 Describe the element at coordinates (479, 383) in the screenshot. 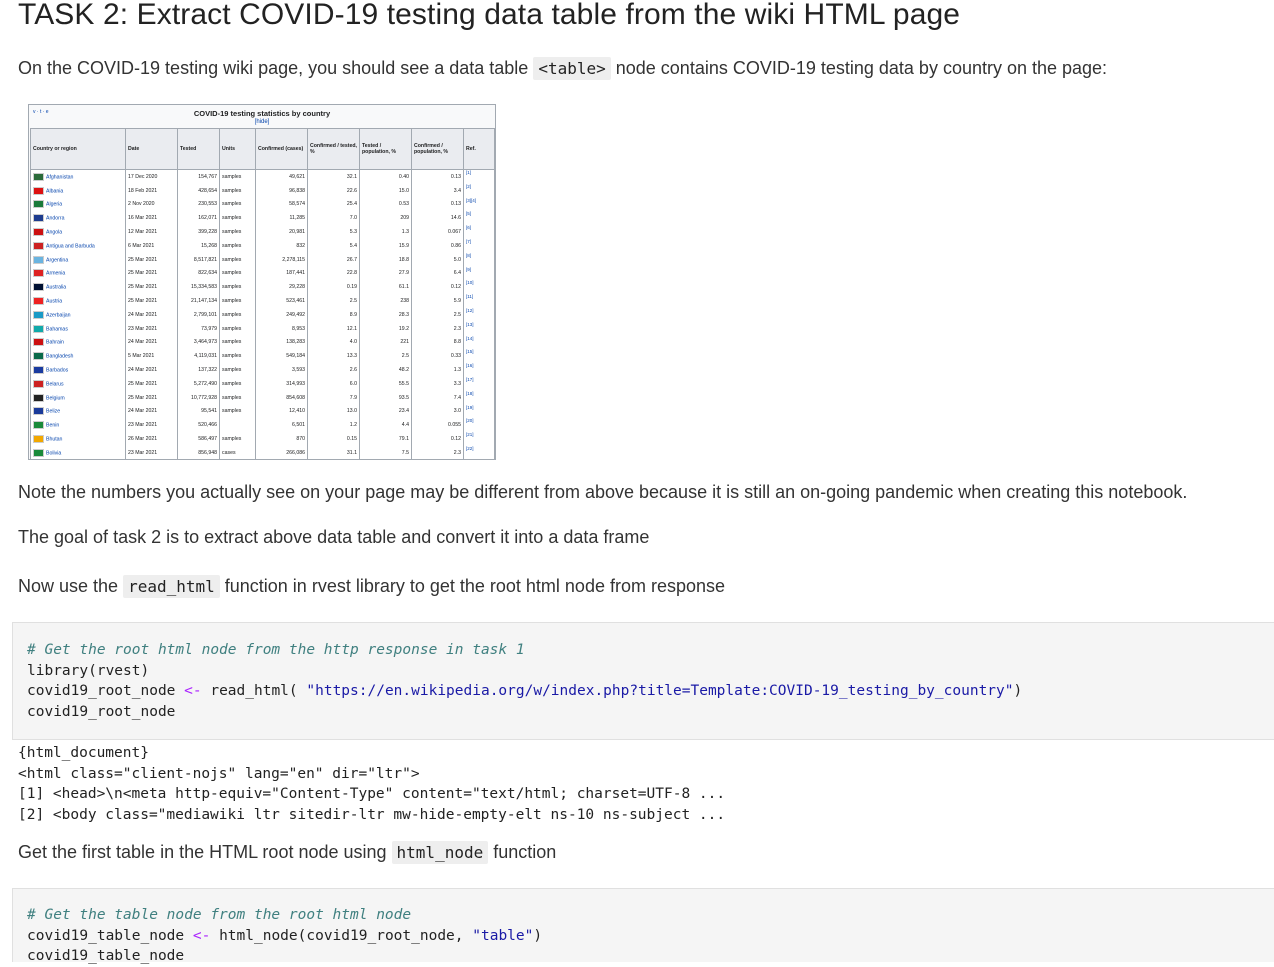

I see `ref-link: [17]` at that location.